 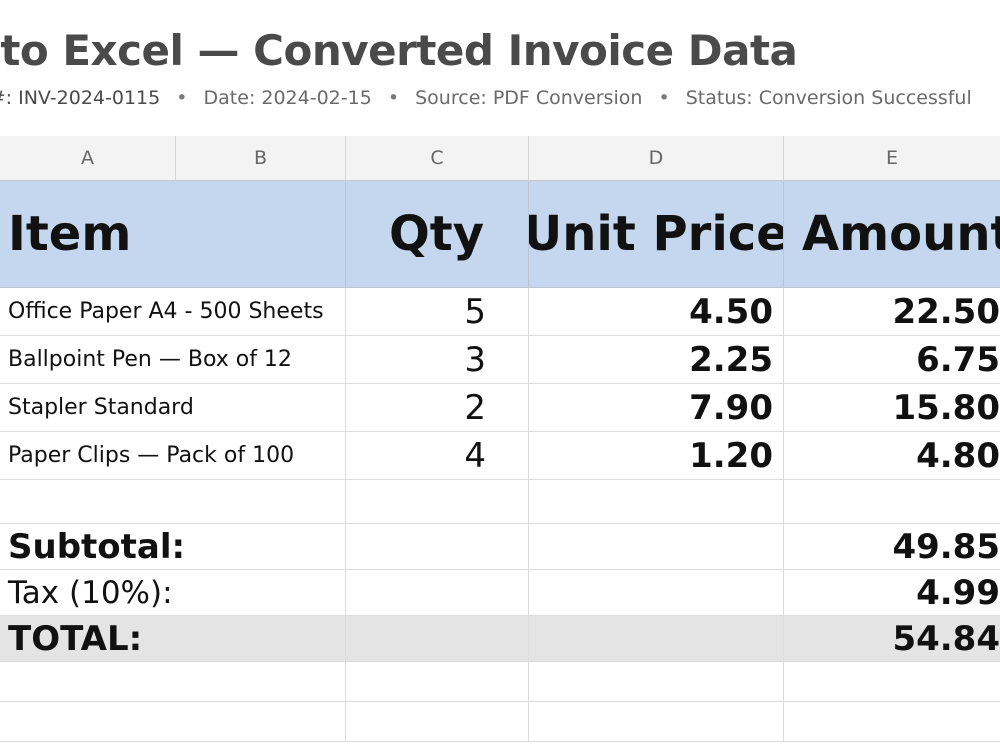 What do you see at coordinates (437, 312) in the screenshot?
I see `cell-qty: 5` at bounding box center [437, 312].